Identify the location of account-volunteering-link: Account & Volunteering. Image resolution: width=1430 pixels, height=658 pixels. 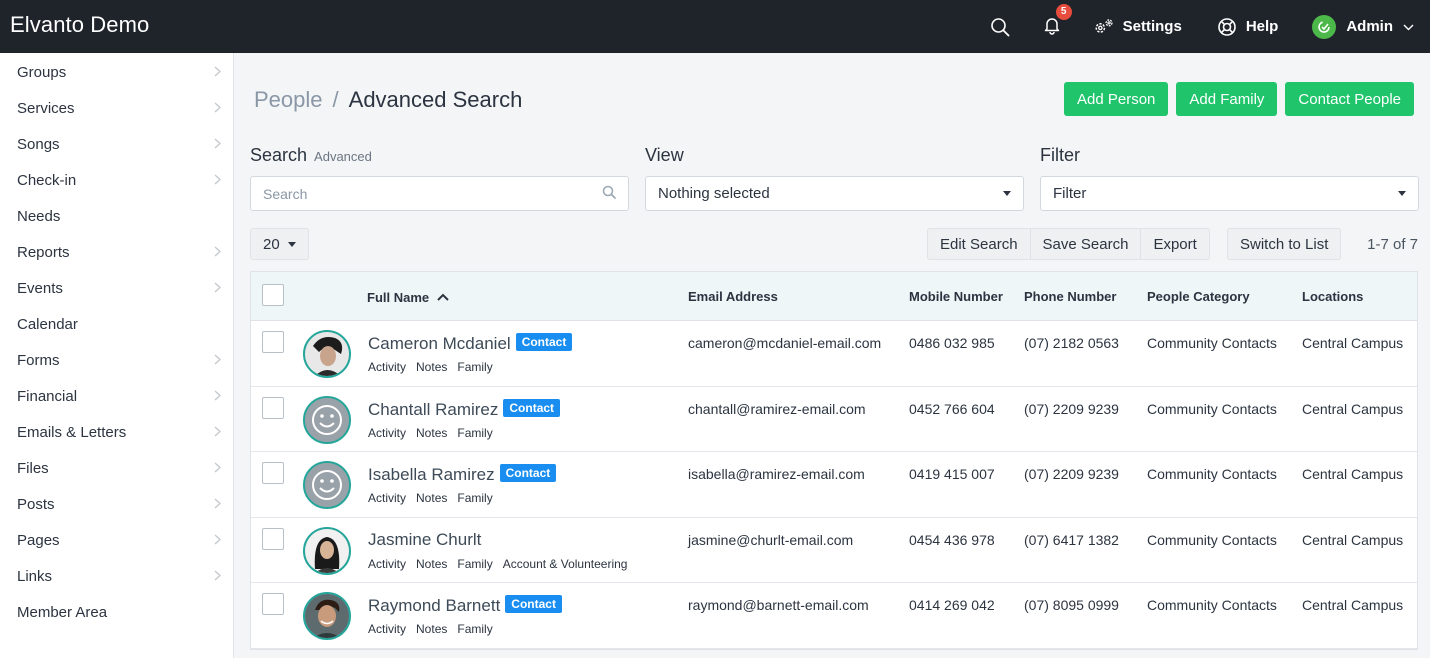
(565, 564).